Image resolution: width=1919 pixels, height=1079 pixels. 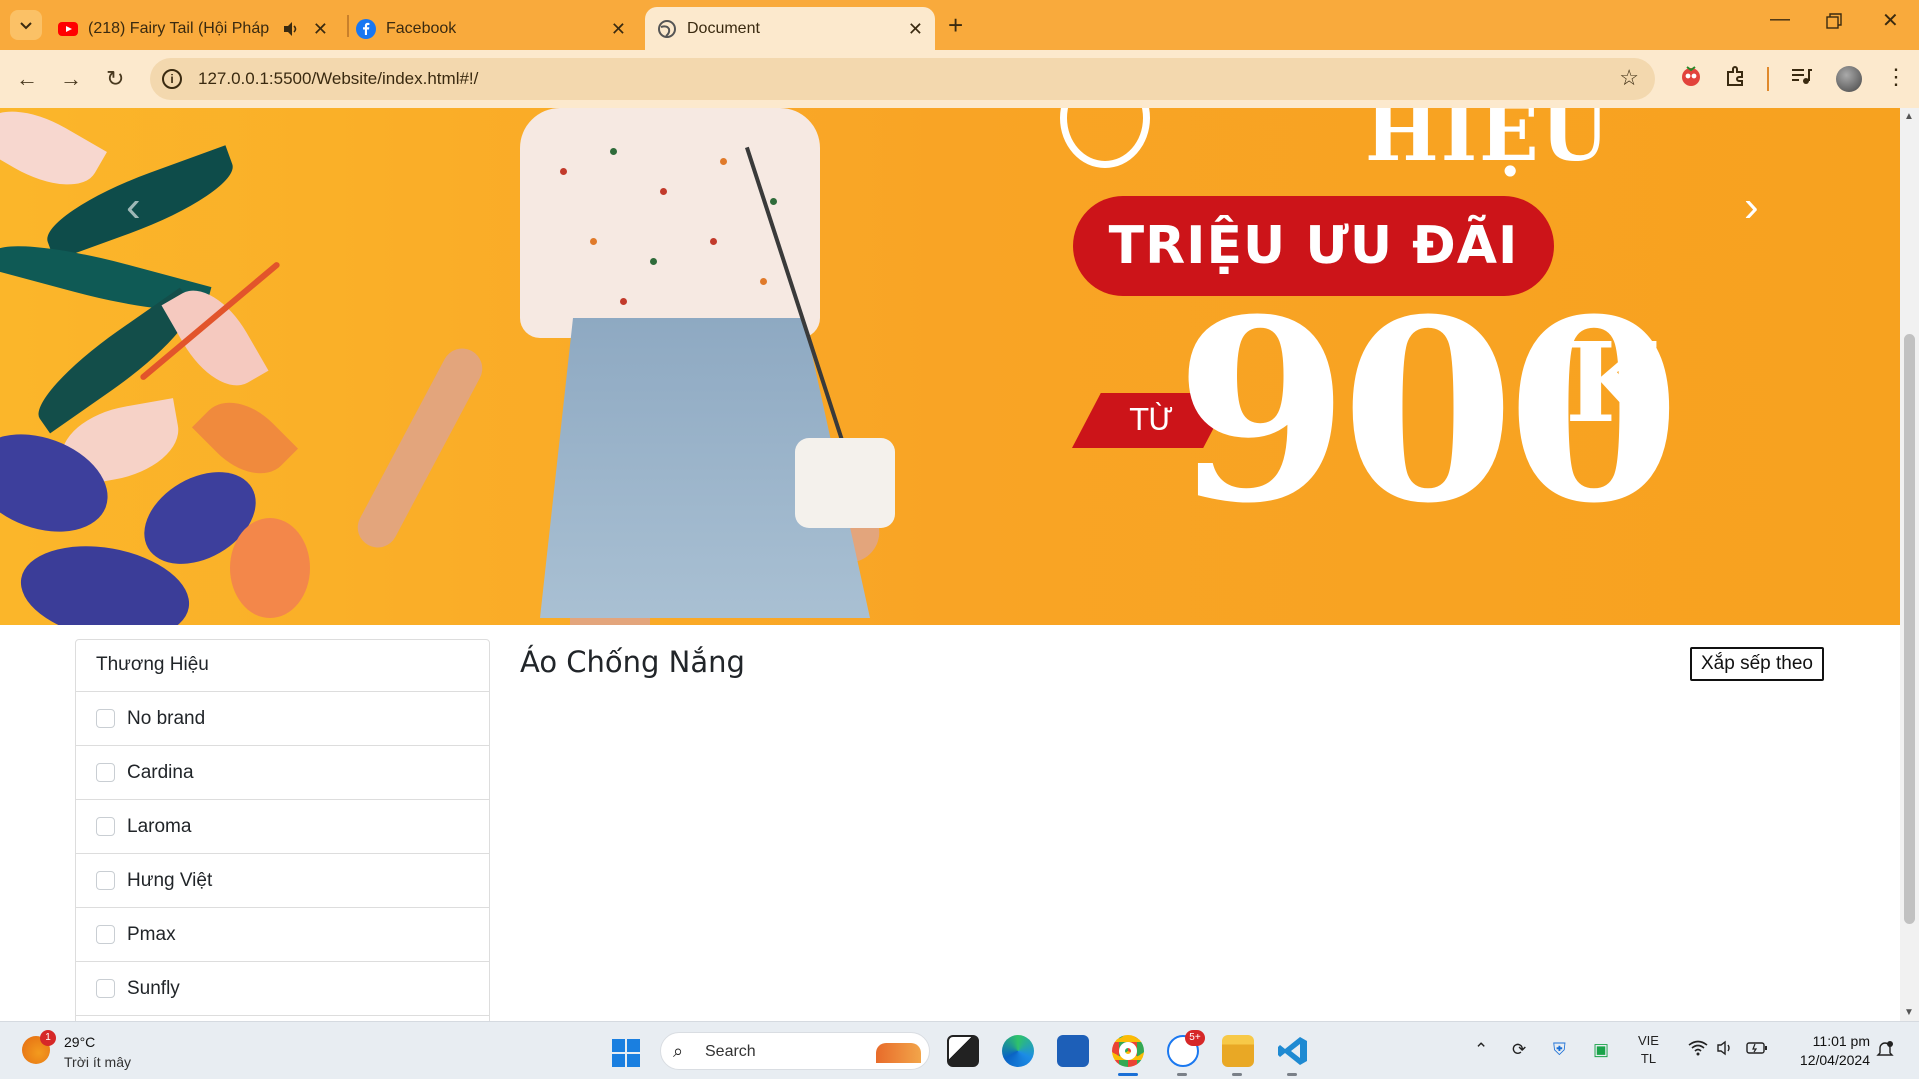 What do you see at coordinates (1736, 79) in the screenshot?
I see `extensions-puzzle-icon` at bounding box center [1736, 79].